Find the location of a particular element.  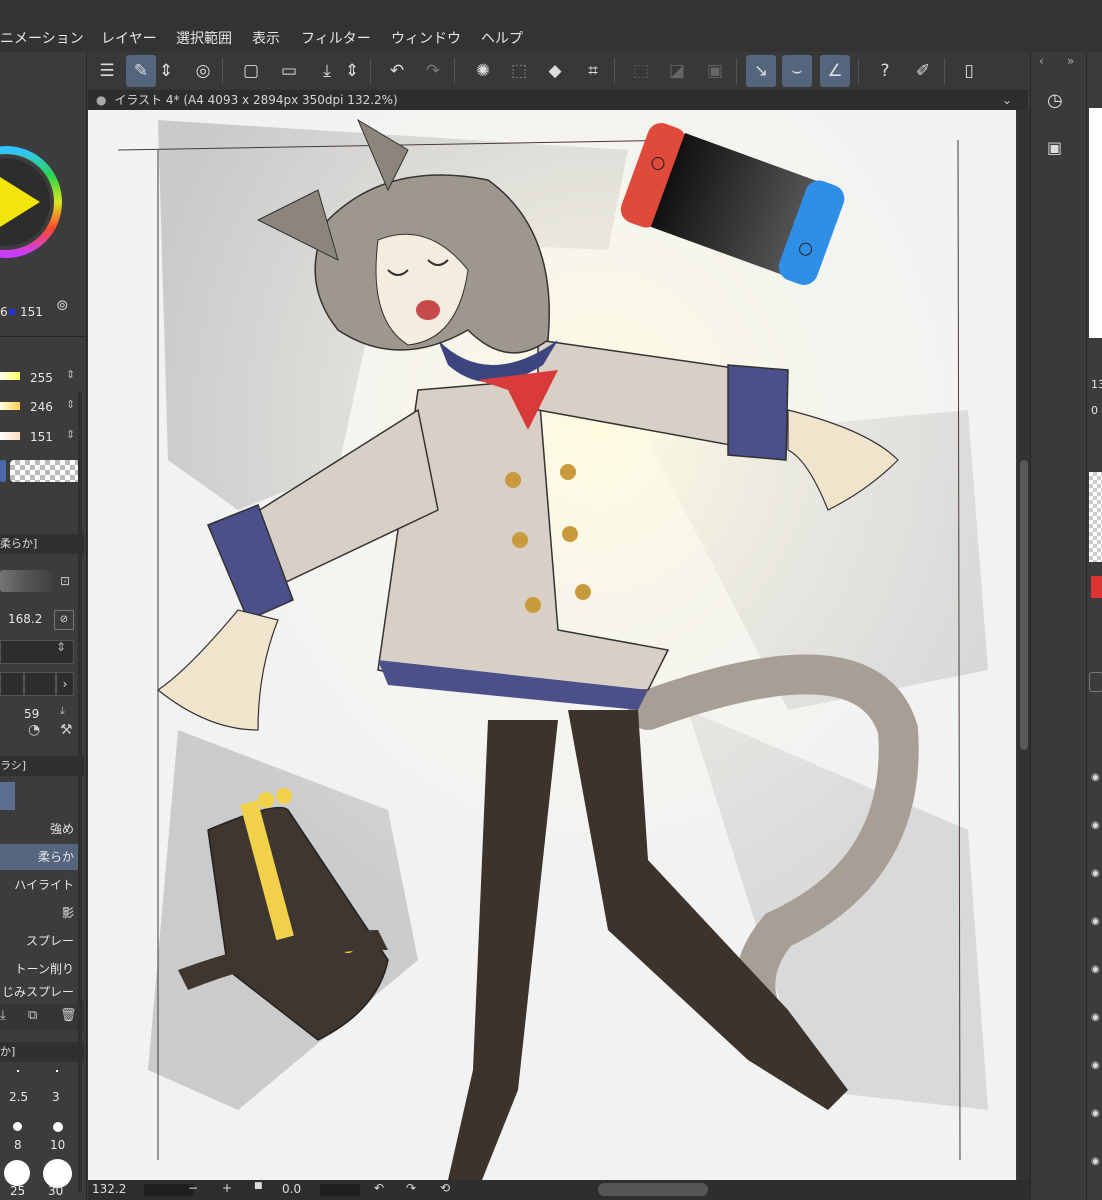

eye-icon-9: ◉ is located at coordinates (1095, 1161).